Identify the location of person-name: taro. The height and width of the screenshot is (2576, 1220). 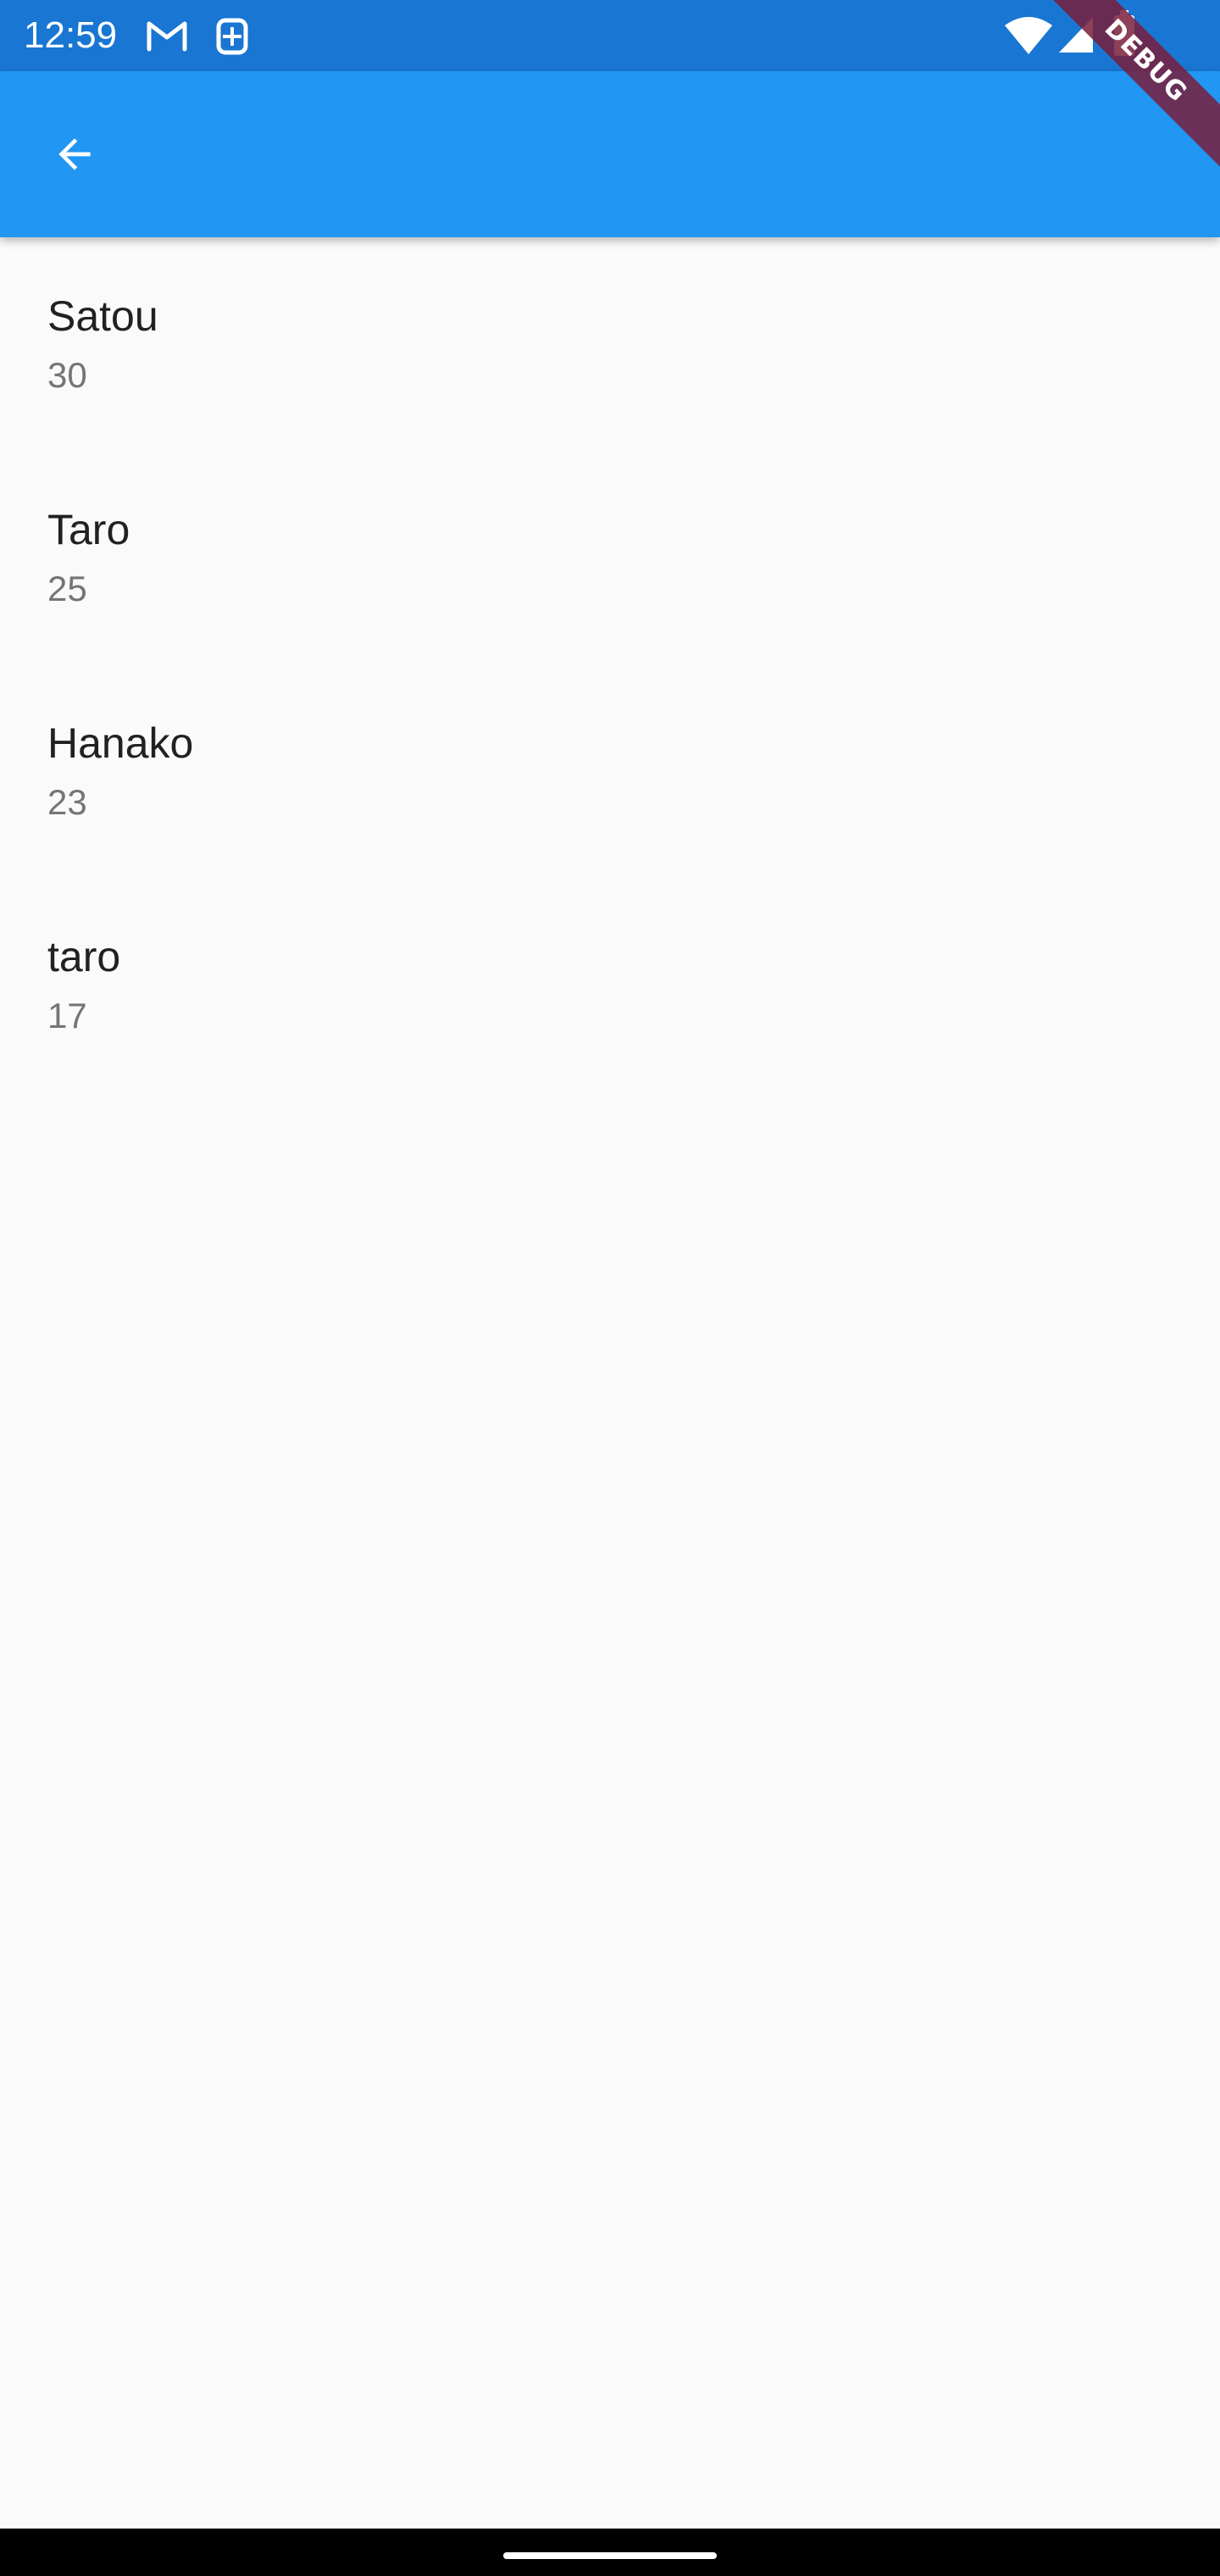
(84, 956).